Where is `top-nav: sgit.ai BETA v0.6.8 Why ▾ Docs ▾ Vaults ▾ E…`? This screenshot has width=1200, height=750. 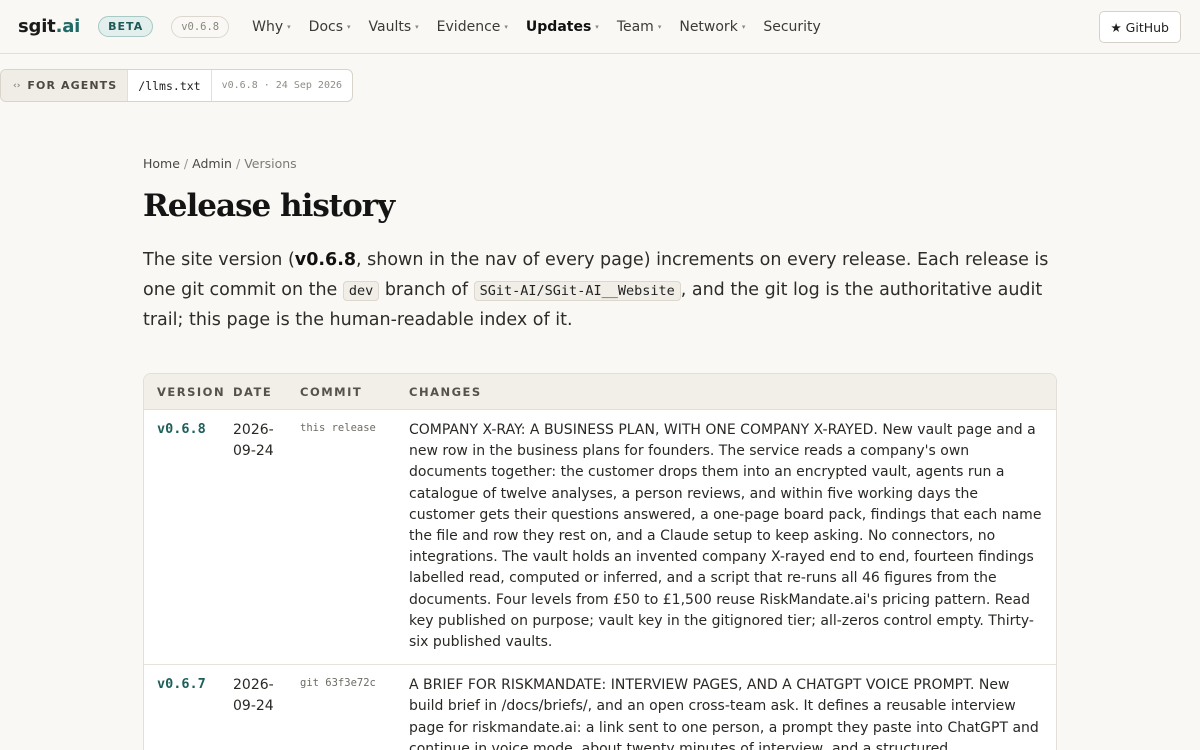
top-nav: sgit.ai BETA v0.6.8 Why ▾ Docs ▾ Vaults ▾ E… is located at coordinates (600, 27).